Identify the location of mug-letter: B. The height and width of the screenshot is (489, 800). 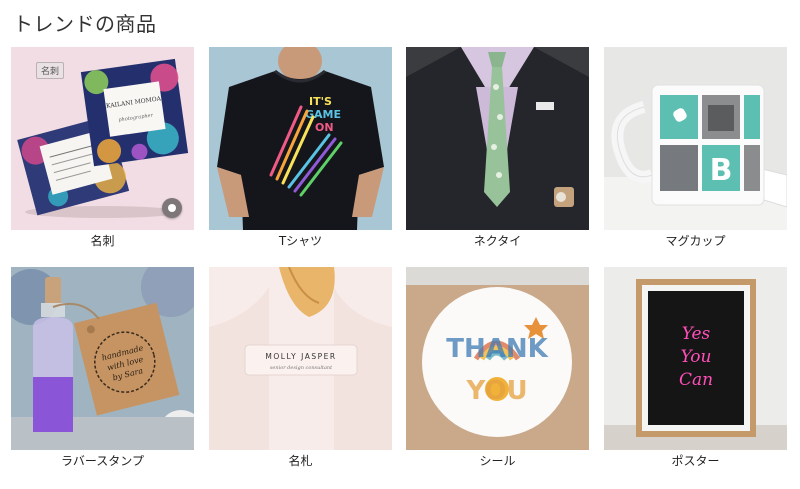
(721, 170).